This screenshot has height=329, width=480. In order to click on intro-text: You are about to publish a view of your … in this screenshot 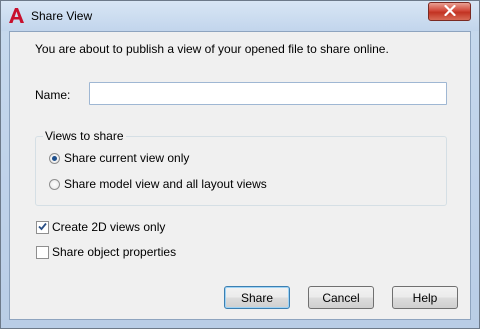, I will do `click(212, 49)`.